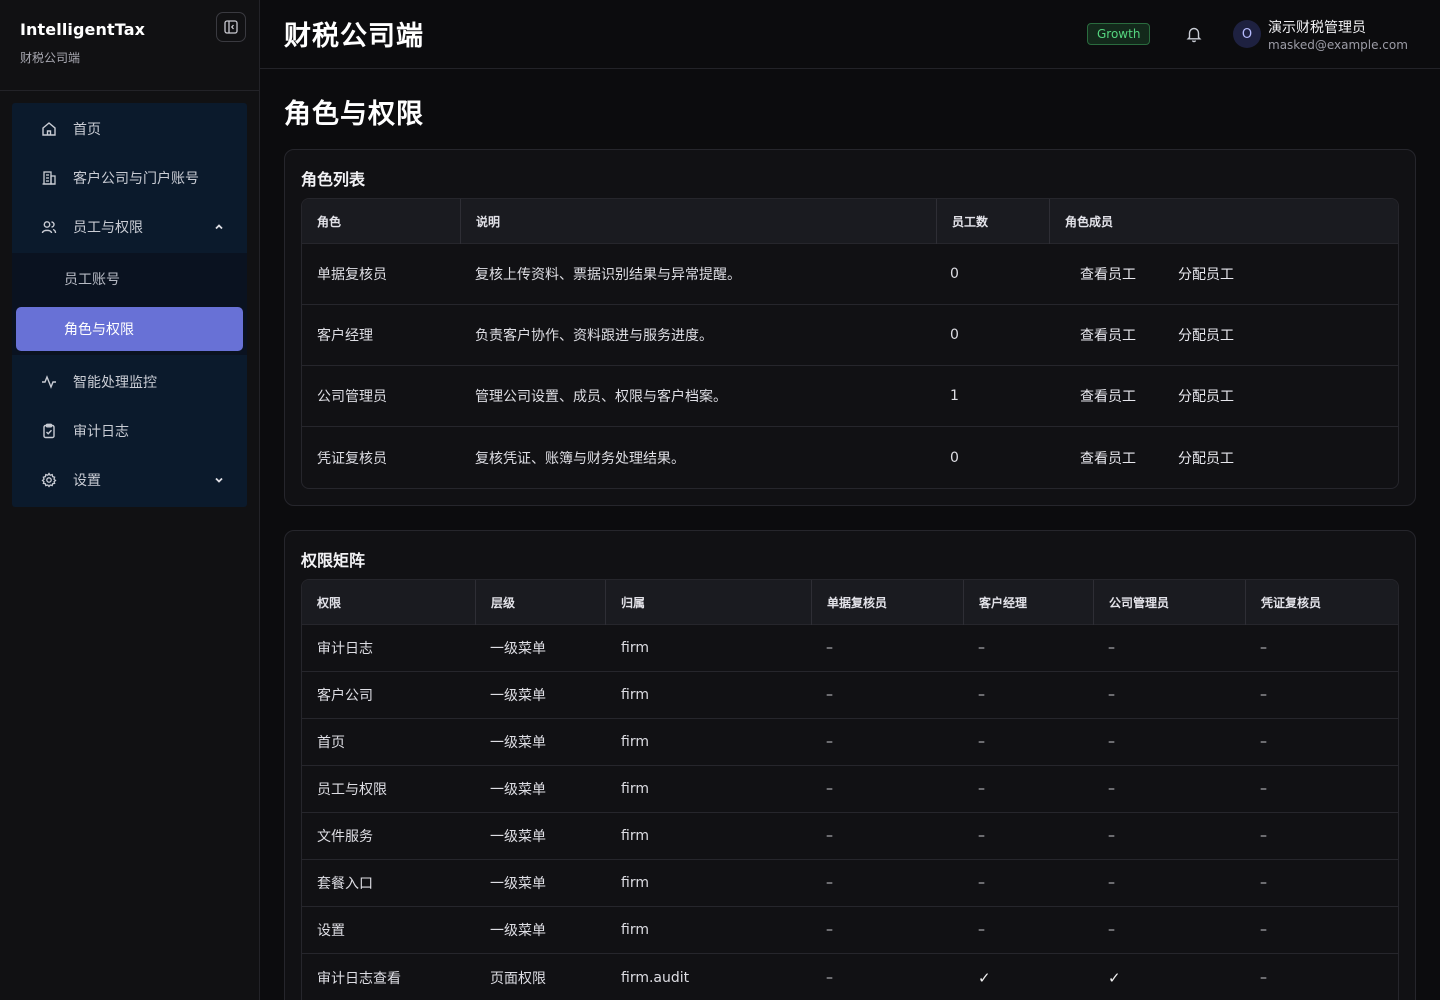 This screenshot has height=1000, width=1440. What do you see at coordinates (129, 129) in the screenshot?
I see `sidebar-item-home: 首页` at bounding box center [129, 129].